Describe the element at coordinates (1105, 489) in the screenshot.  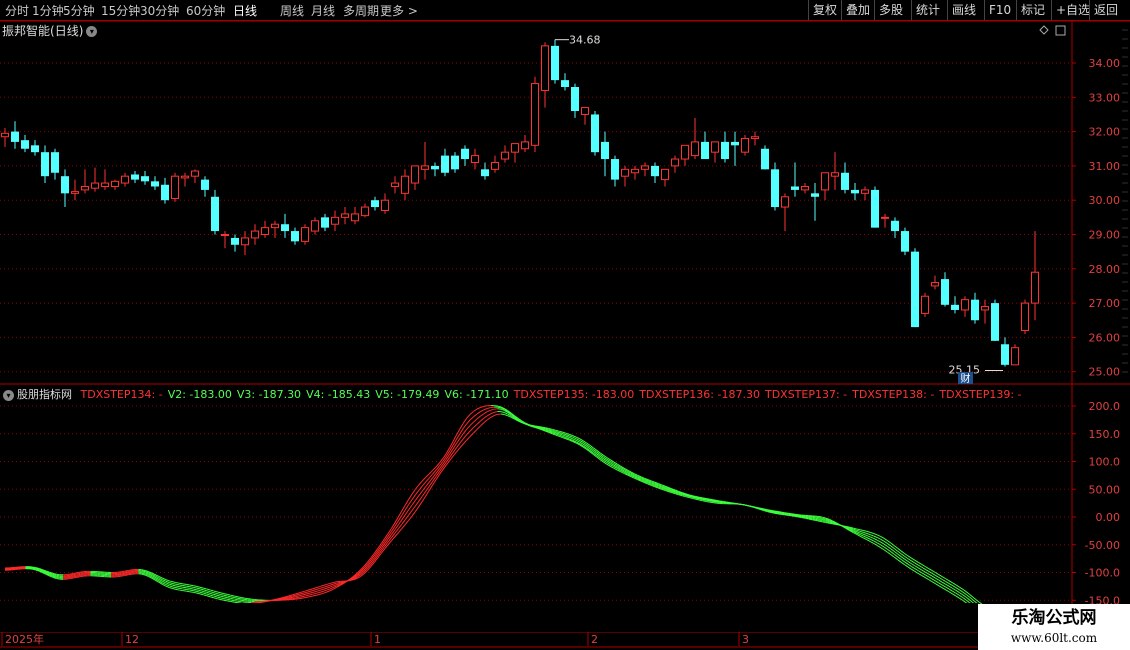
I see `indicator-tick-label: 50.00` at that location.